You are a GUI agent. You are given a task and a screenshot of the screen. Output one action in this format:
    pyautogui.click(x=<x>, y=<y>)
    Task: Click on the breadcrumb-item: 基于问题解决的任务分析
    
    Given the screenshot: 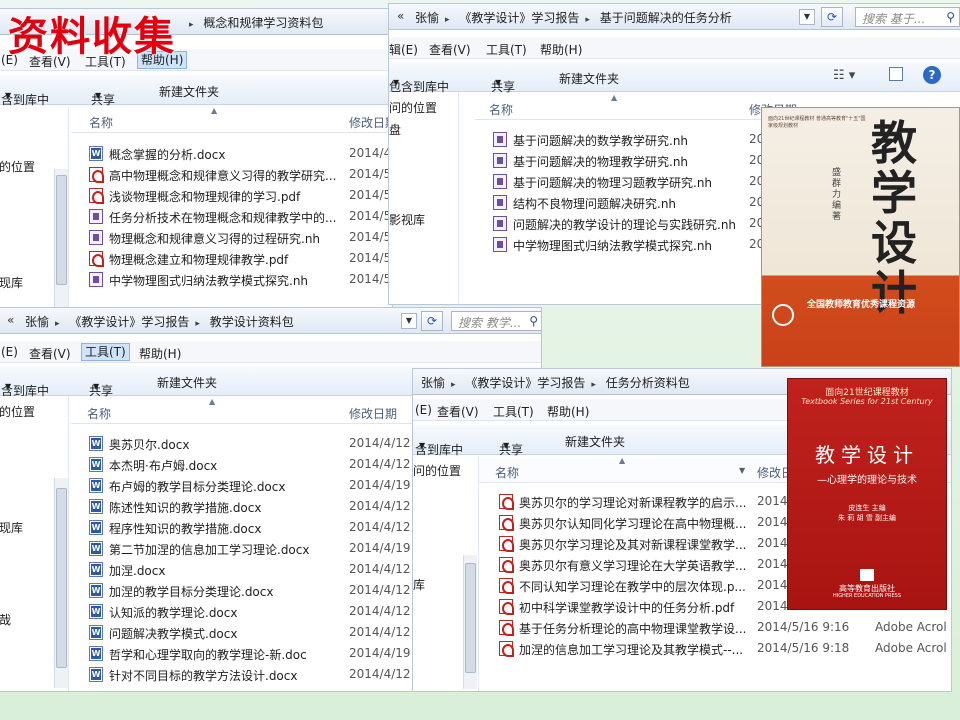 What is the action you would take?
    pyautogui.click(x=666, y=18)
    